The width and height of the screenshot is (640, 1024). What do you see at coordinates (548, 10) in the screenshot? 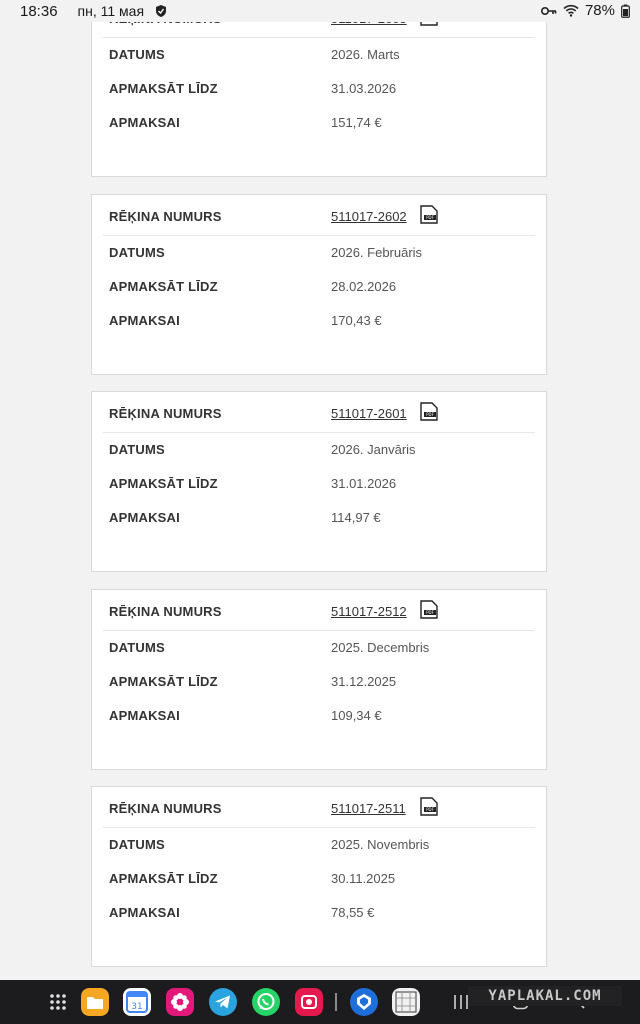
I see `key-icon` at bounding box center [548, 10].